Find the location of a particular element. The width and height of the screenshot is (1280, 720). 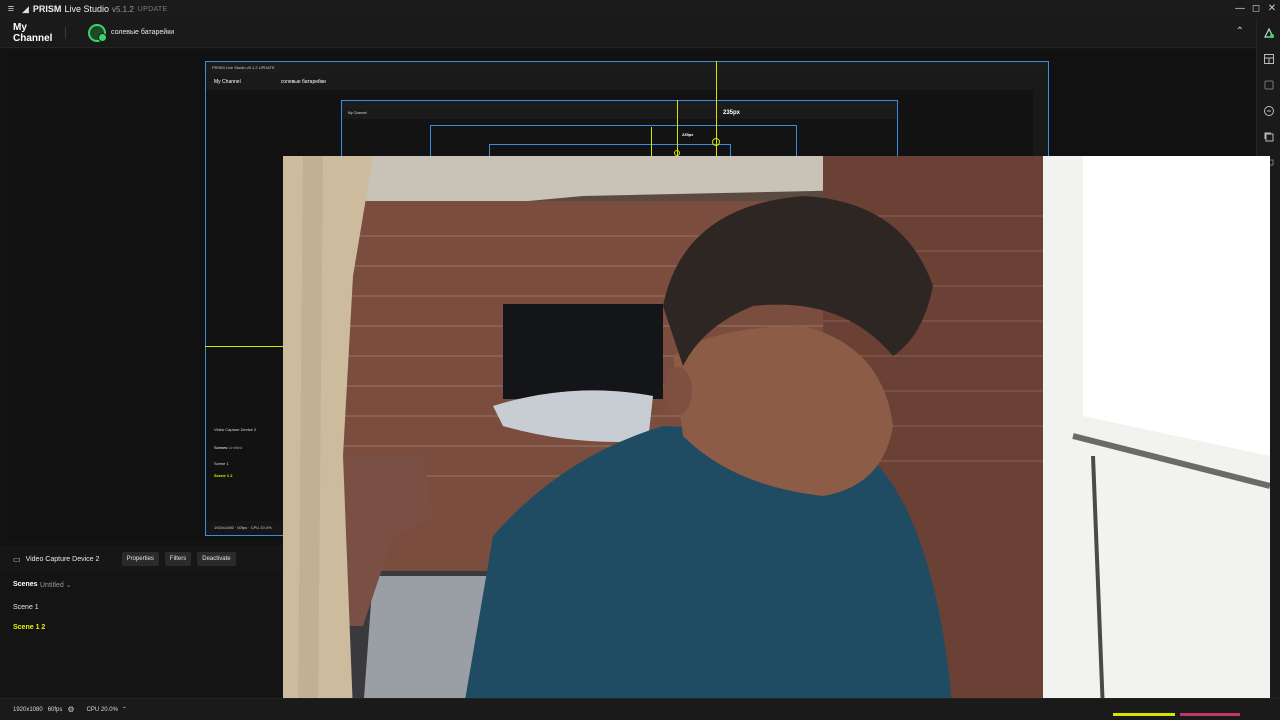

copy-icon is located at coordinates (1269, 137).